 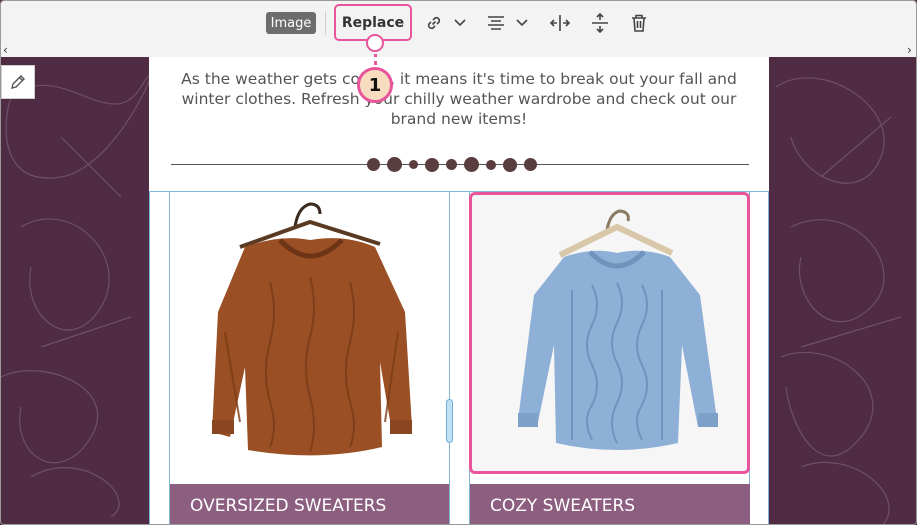 What do you see at coordinates (309, 504) in the screenshot?
I see `caption-oversized-sweaters: OVERSIZED SWEATERS` at bounding box center [309, 504].